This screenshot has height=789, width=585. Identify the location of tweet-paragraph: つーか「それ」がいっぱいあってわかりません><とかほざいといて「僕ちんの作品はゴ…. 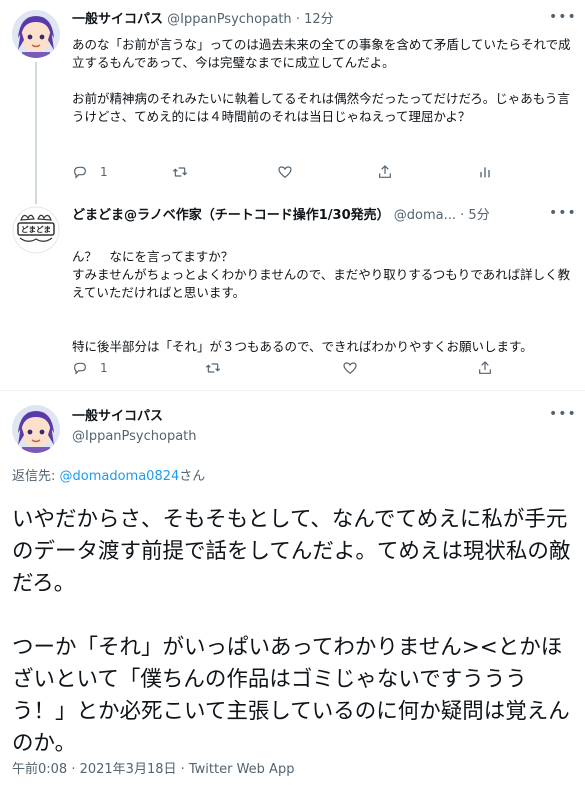
(291, 695).